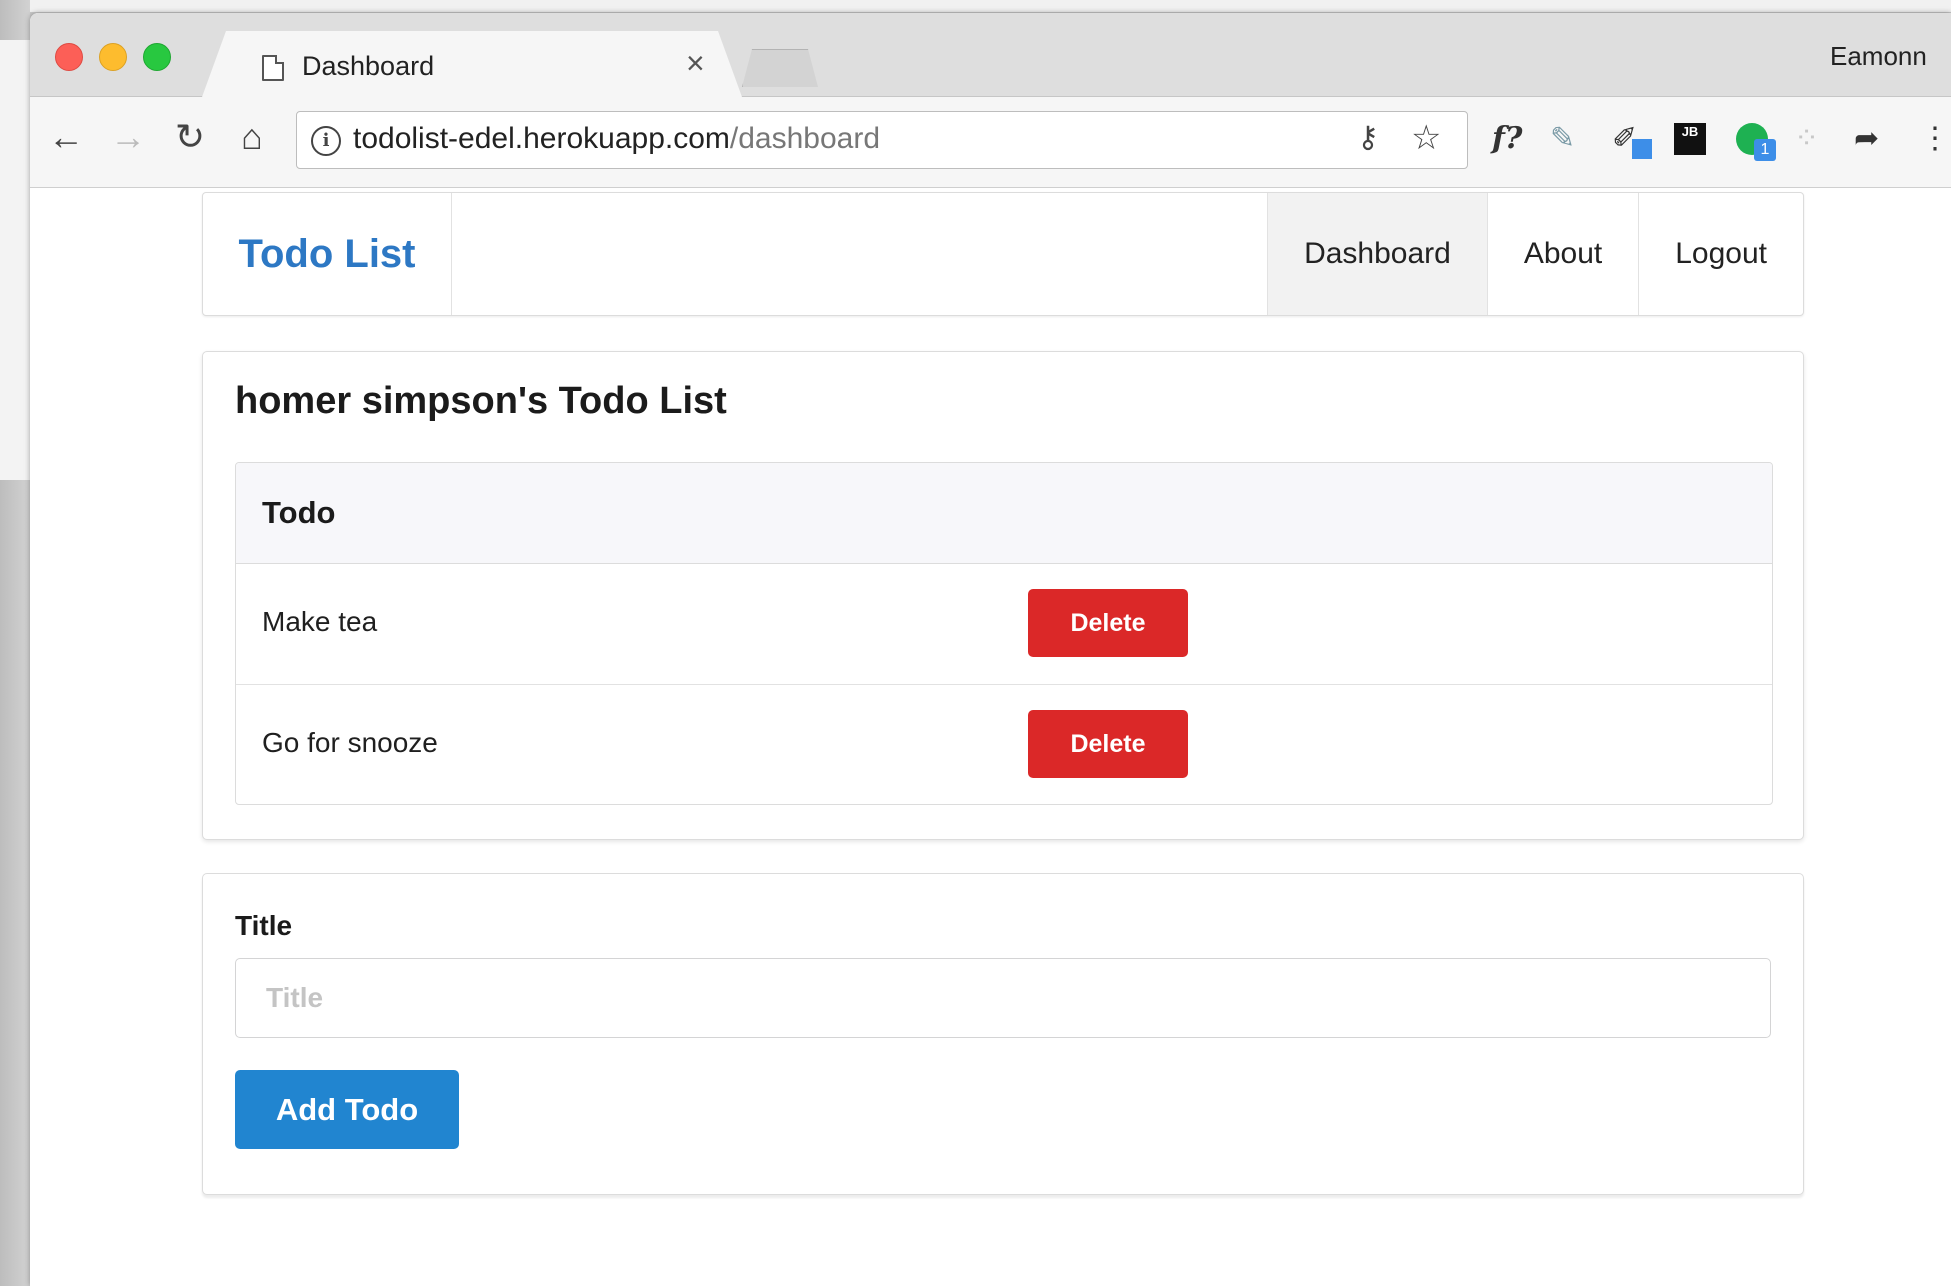 The width and height of the screenshot is (1951, 1286). Describe the element at coordinates (975, 6) in the screenshot. I see `desktop-background-top` at that location.